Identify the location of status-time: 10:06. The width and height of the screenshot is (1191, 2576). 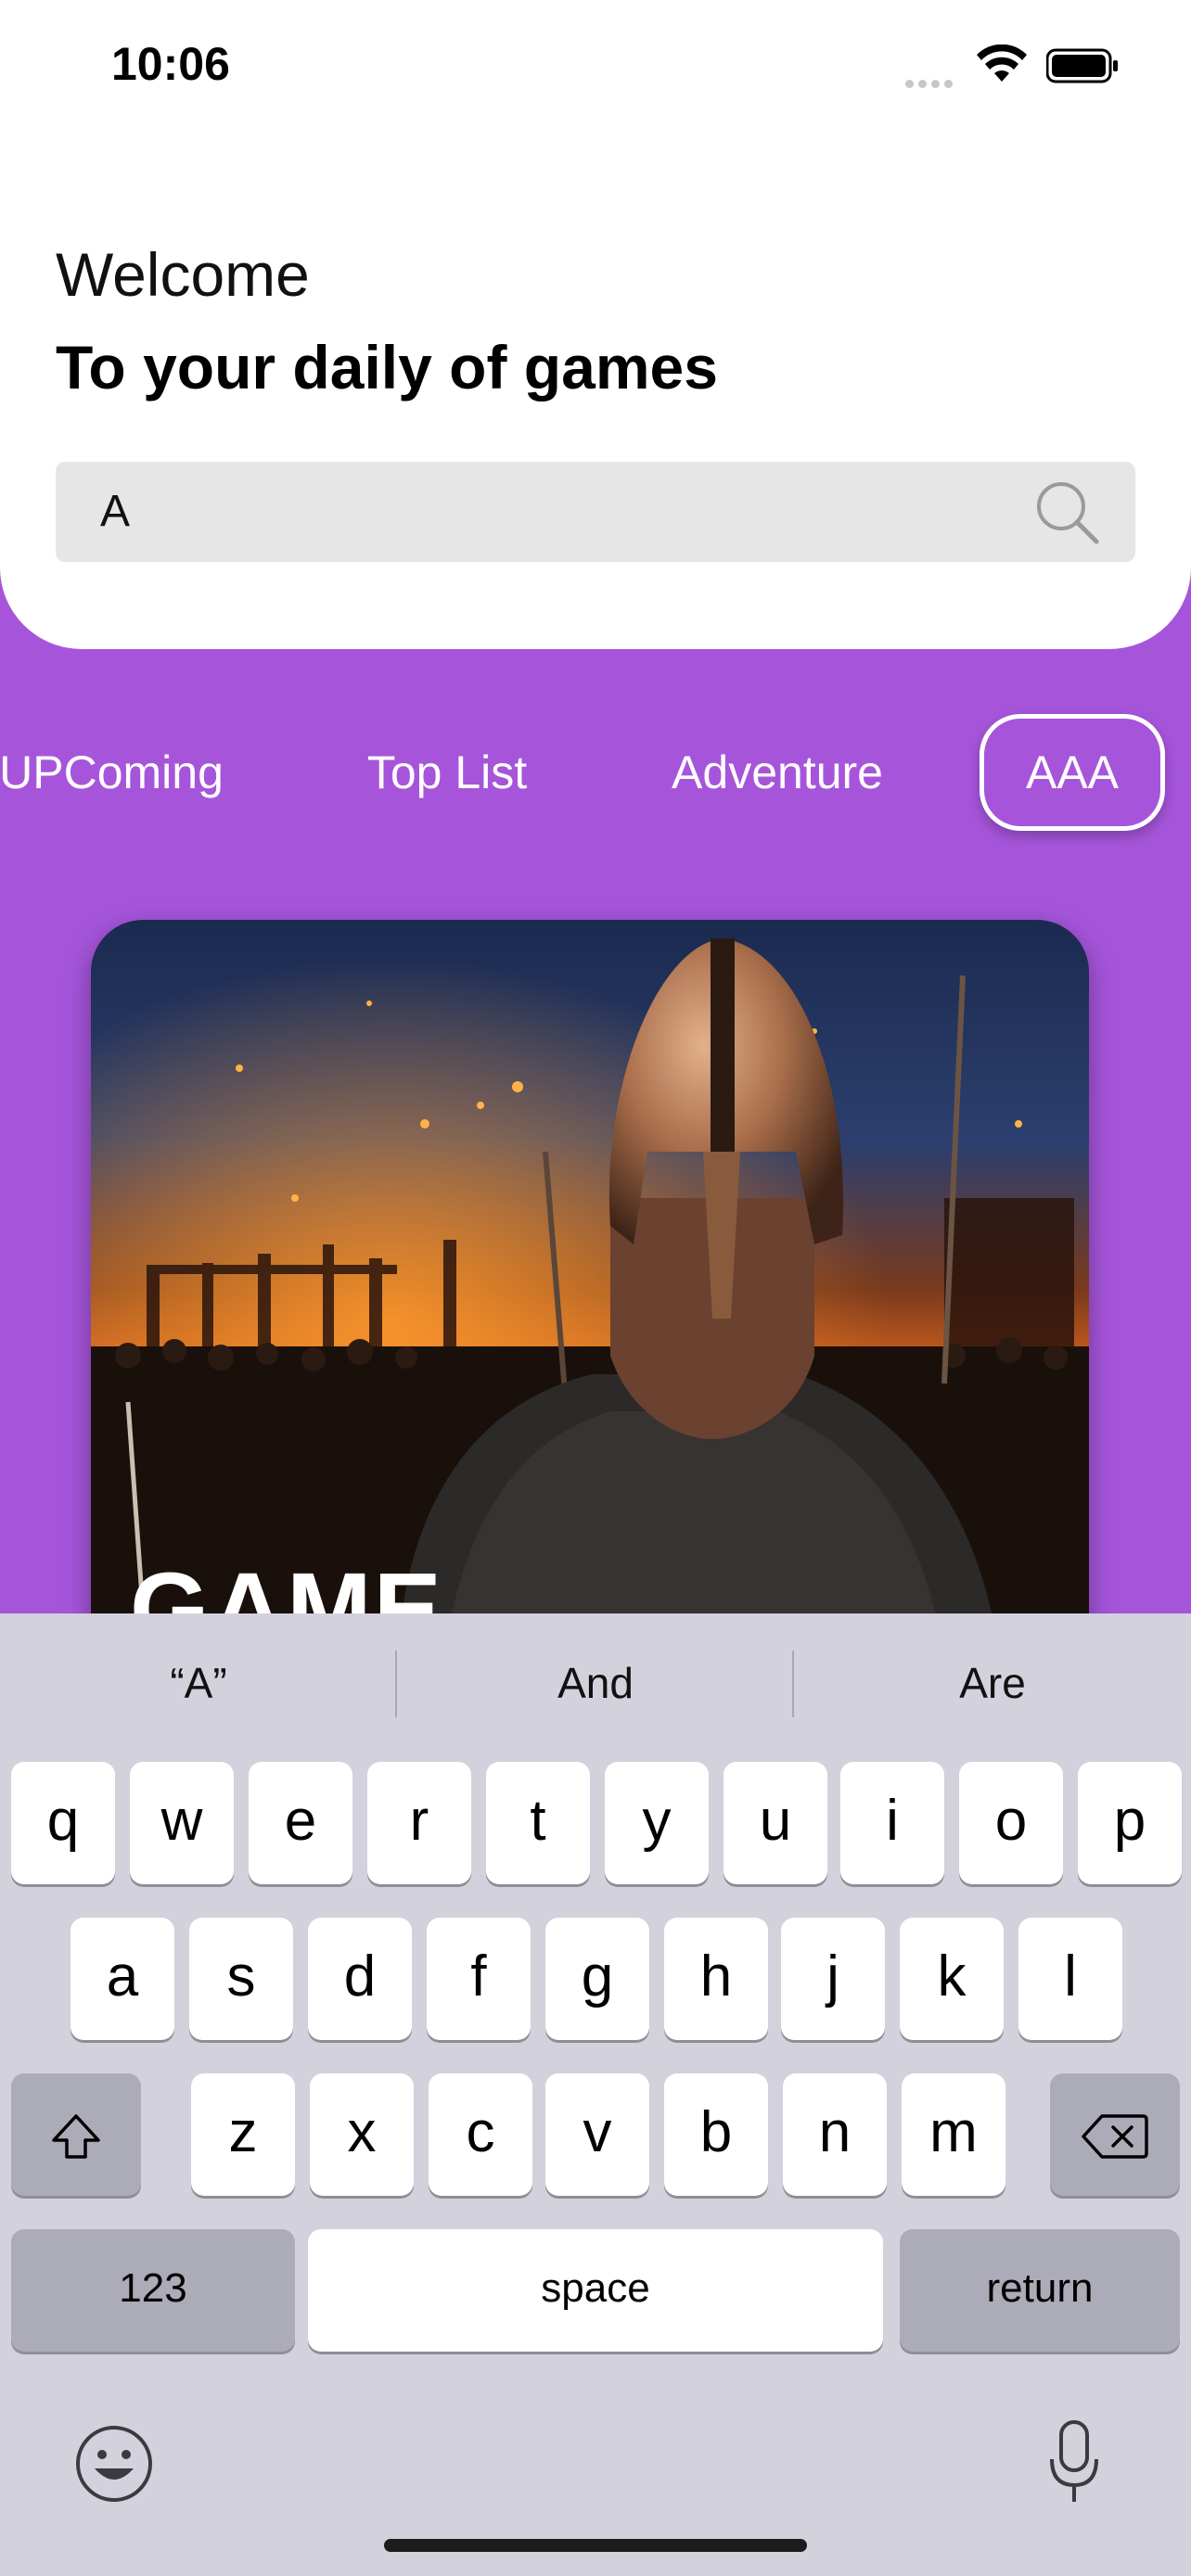
(170, 64).